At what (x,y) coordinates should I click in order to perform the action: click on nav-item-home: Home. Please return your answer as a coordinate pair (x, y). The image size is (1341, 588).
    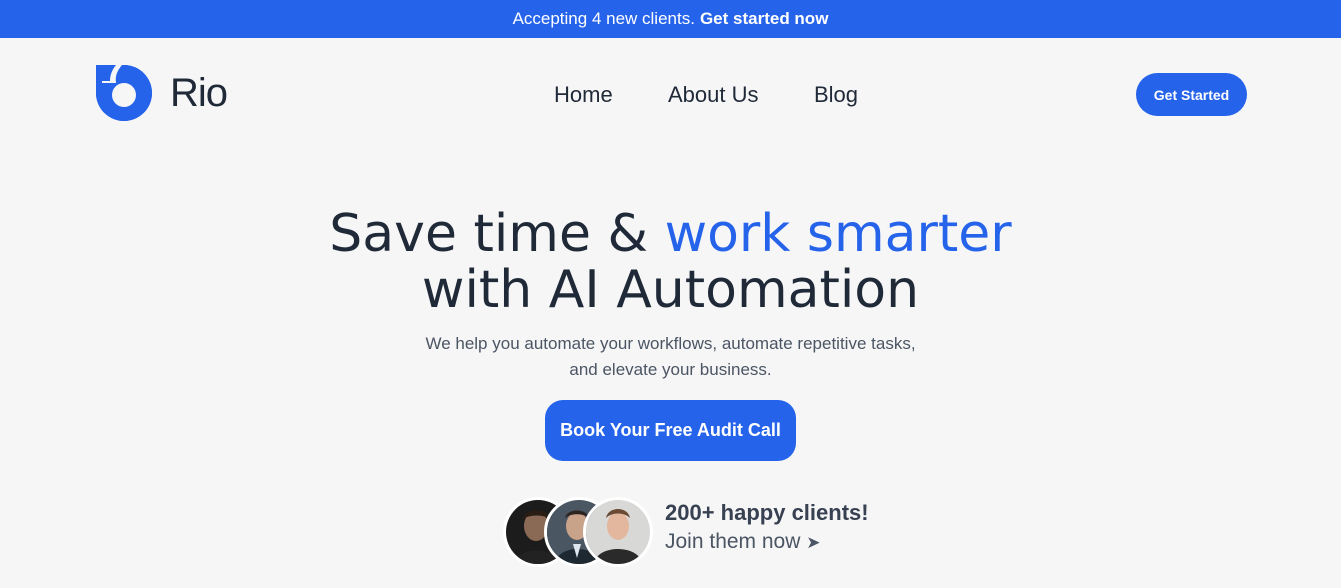
    Looking at the image, I should click on (583, 95).